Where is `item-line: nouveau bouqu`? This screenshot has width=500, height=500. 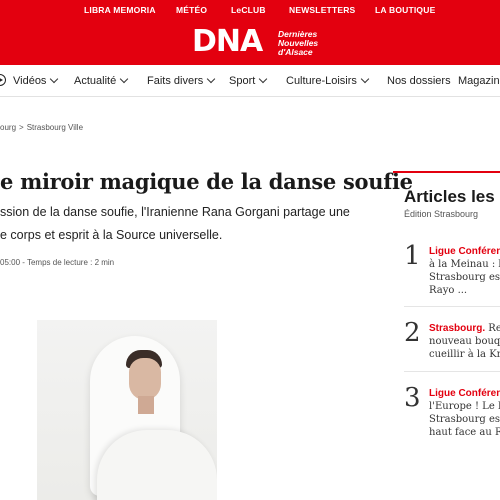
item-line: nouveau bouqu is located at coordinates (464, 341).